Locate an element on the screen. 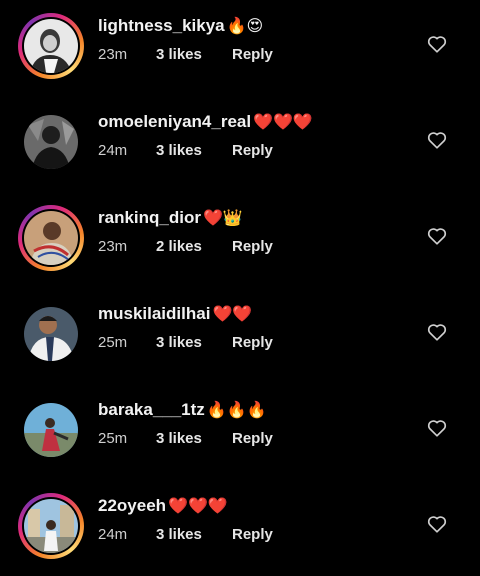 The height and width of the screenshot is (576, 480). username-text: 22oyeeh is located at coordinates (132, 505).